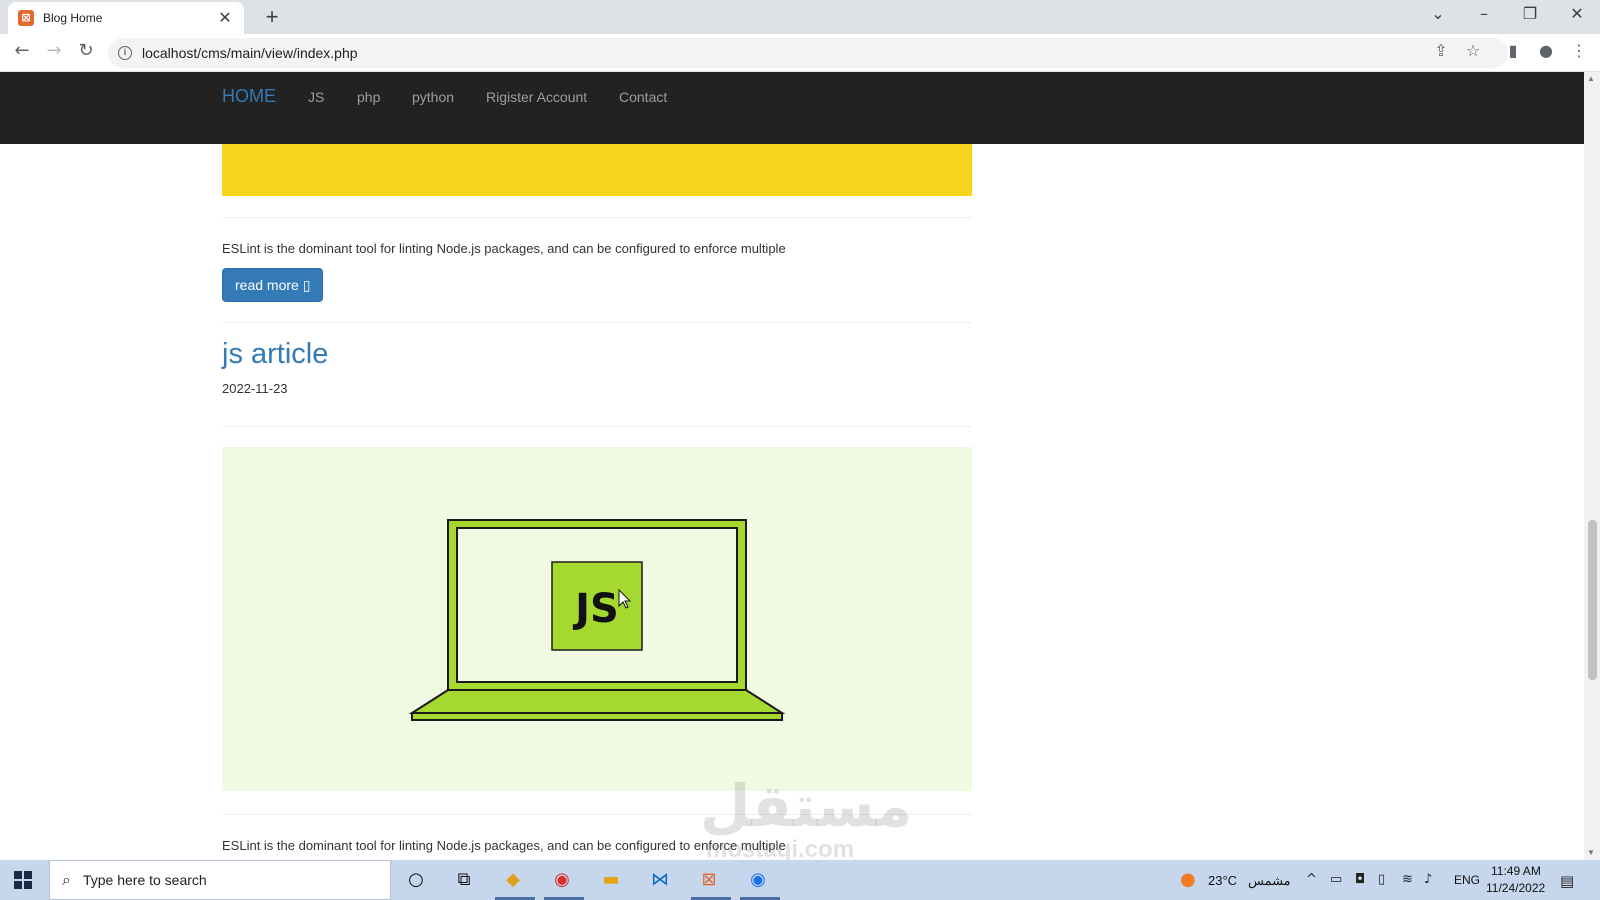 This screenshot has height=900, width=1600. I want to click on nav-link-php: php, so click(368, 97).